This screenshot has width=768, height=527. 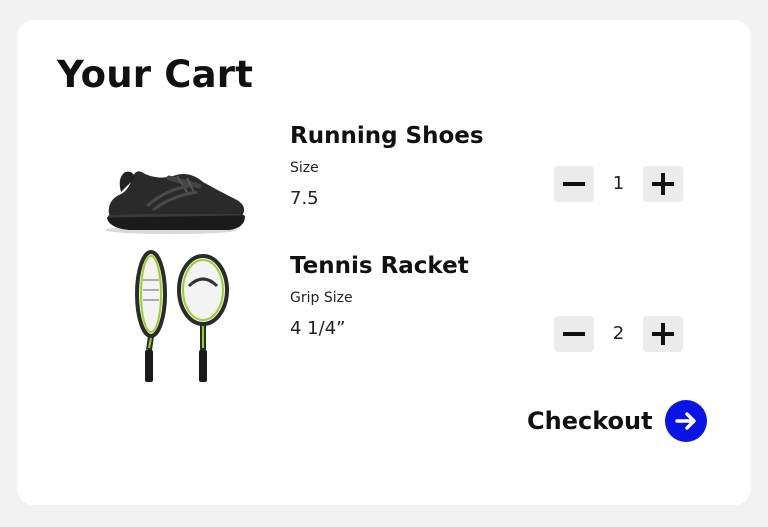 What do you see at coordinates (321, 298) in the screenshot?
I see `item-option-label: Grip Size` at bounding box center [321, 298].